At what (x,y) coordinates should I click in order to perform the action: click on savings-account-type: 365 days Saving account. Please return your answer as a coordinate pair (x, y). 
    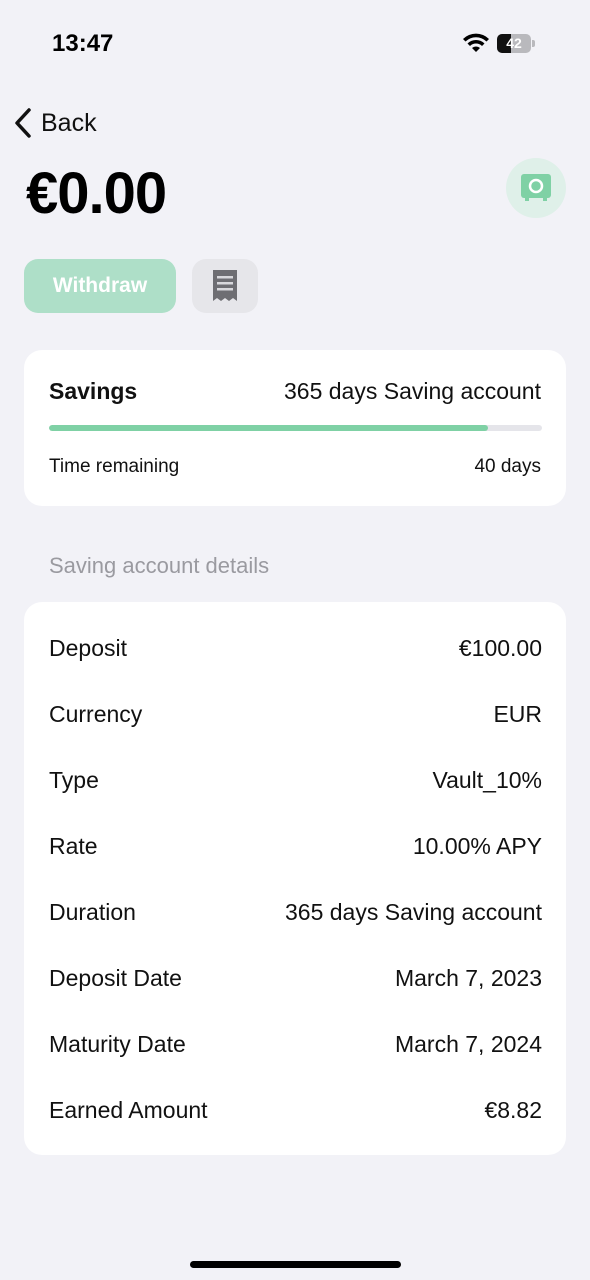
    Looking at the image, I should click on (412, 391).